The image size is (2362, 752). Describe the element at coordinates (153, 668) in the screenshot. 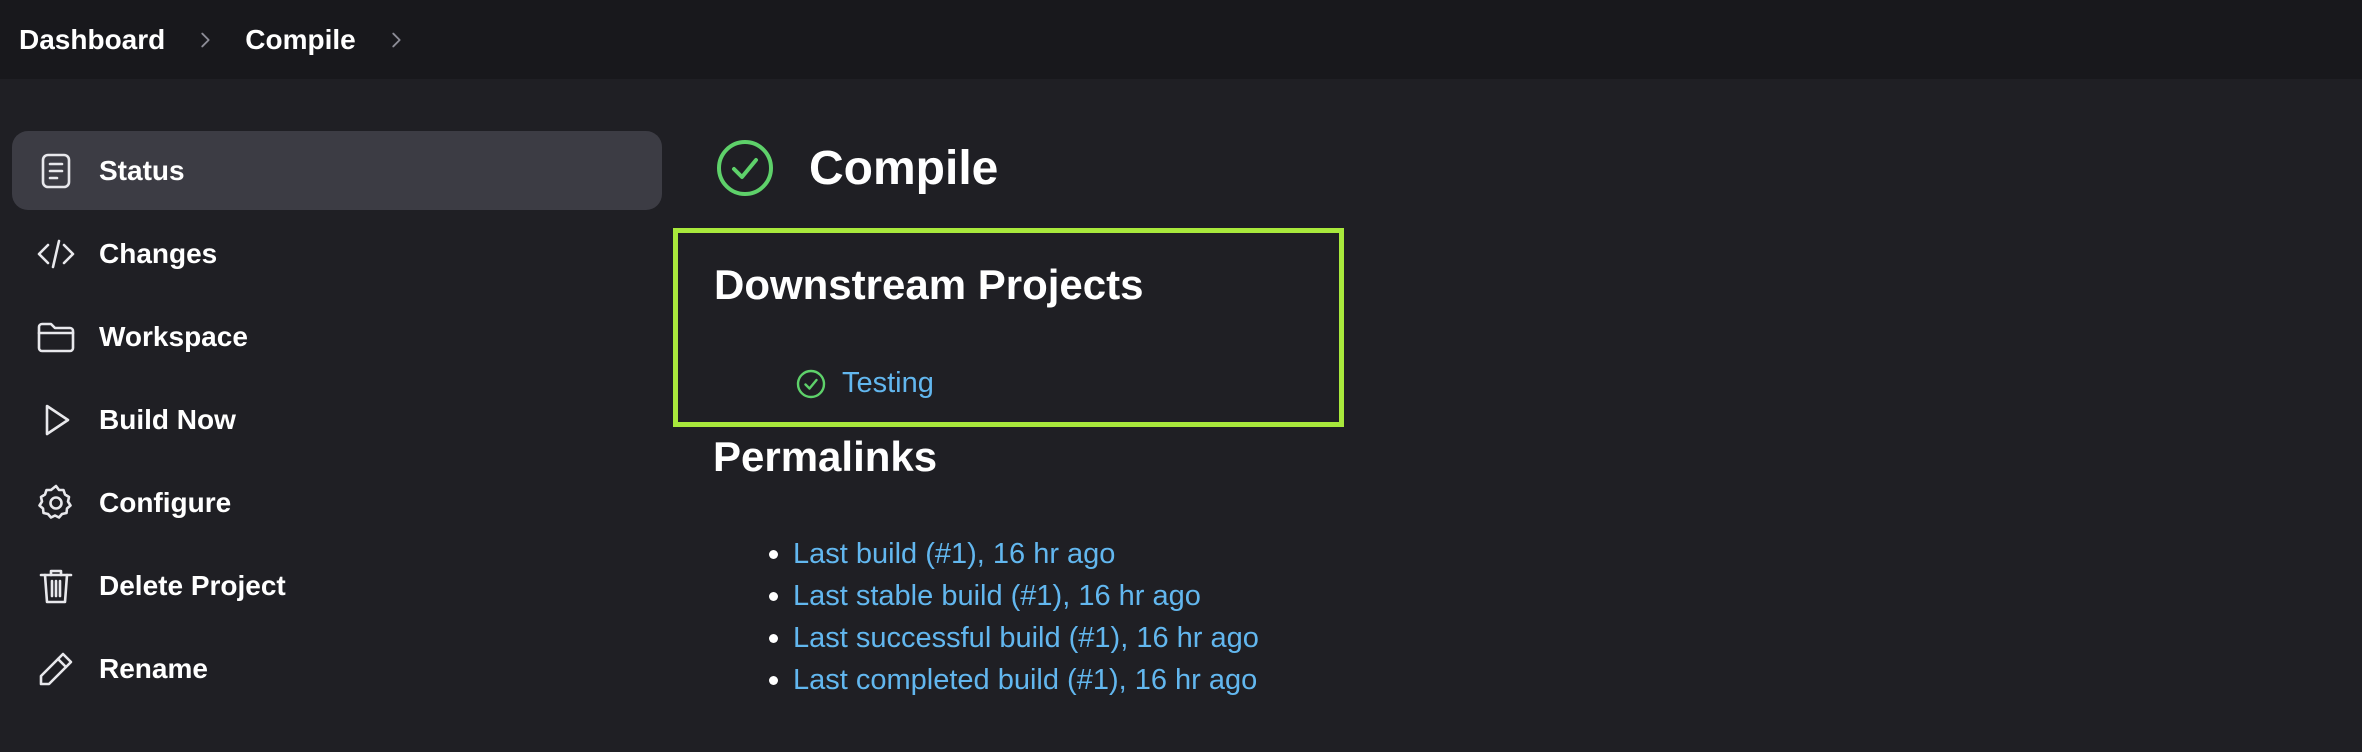

I see `sidebar-item-label: Rename` at that location.